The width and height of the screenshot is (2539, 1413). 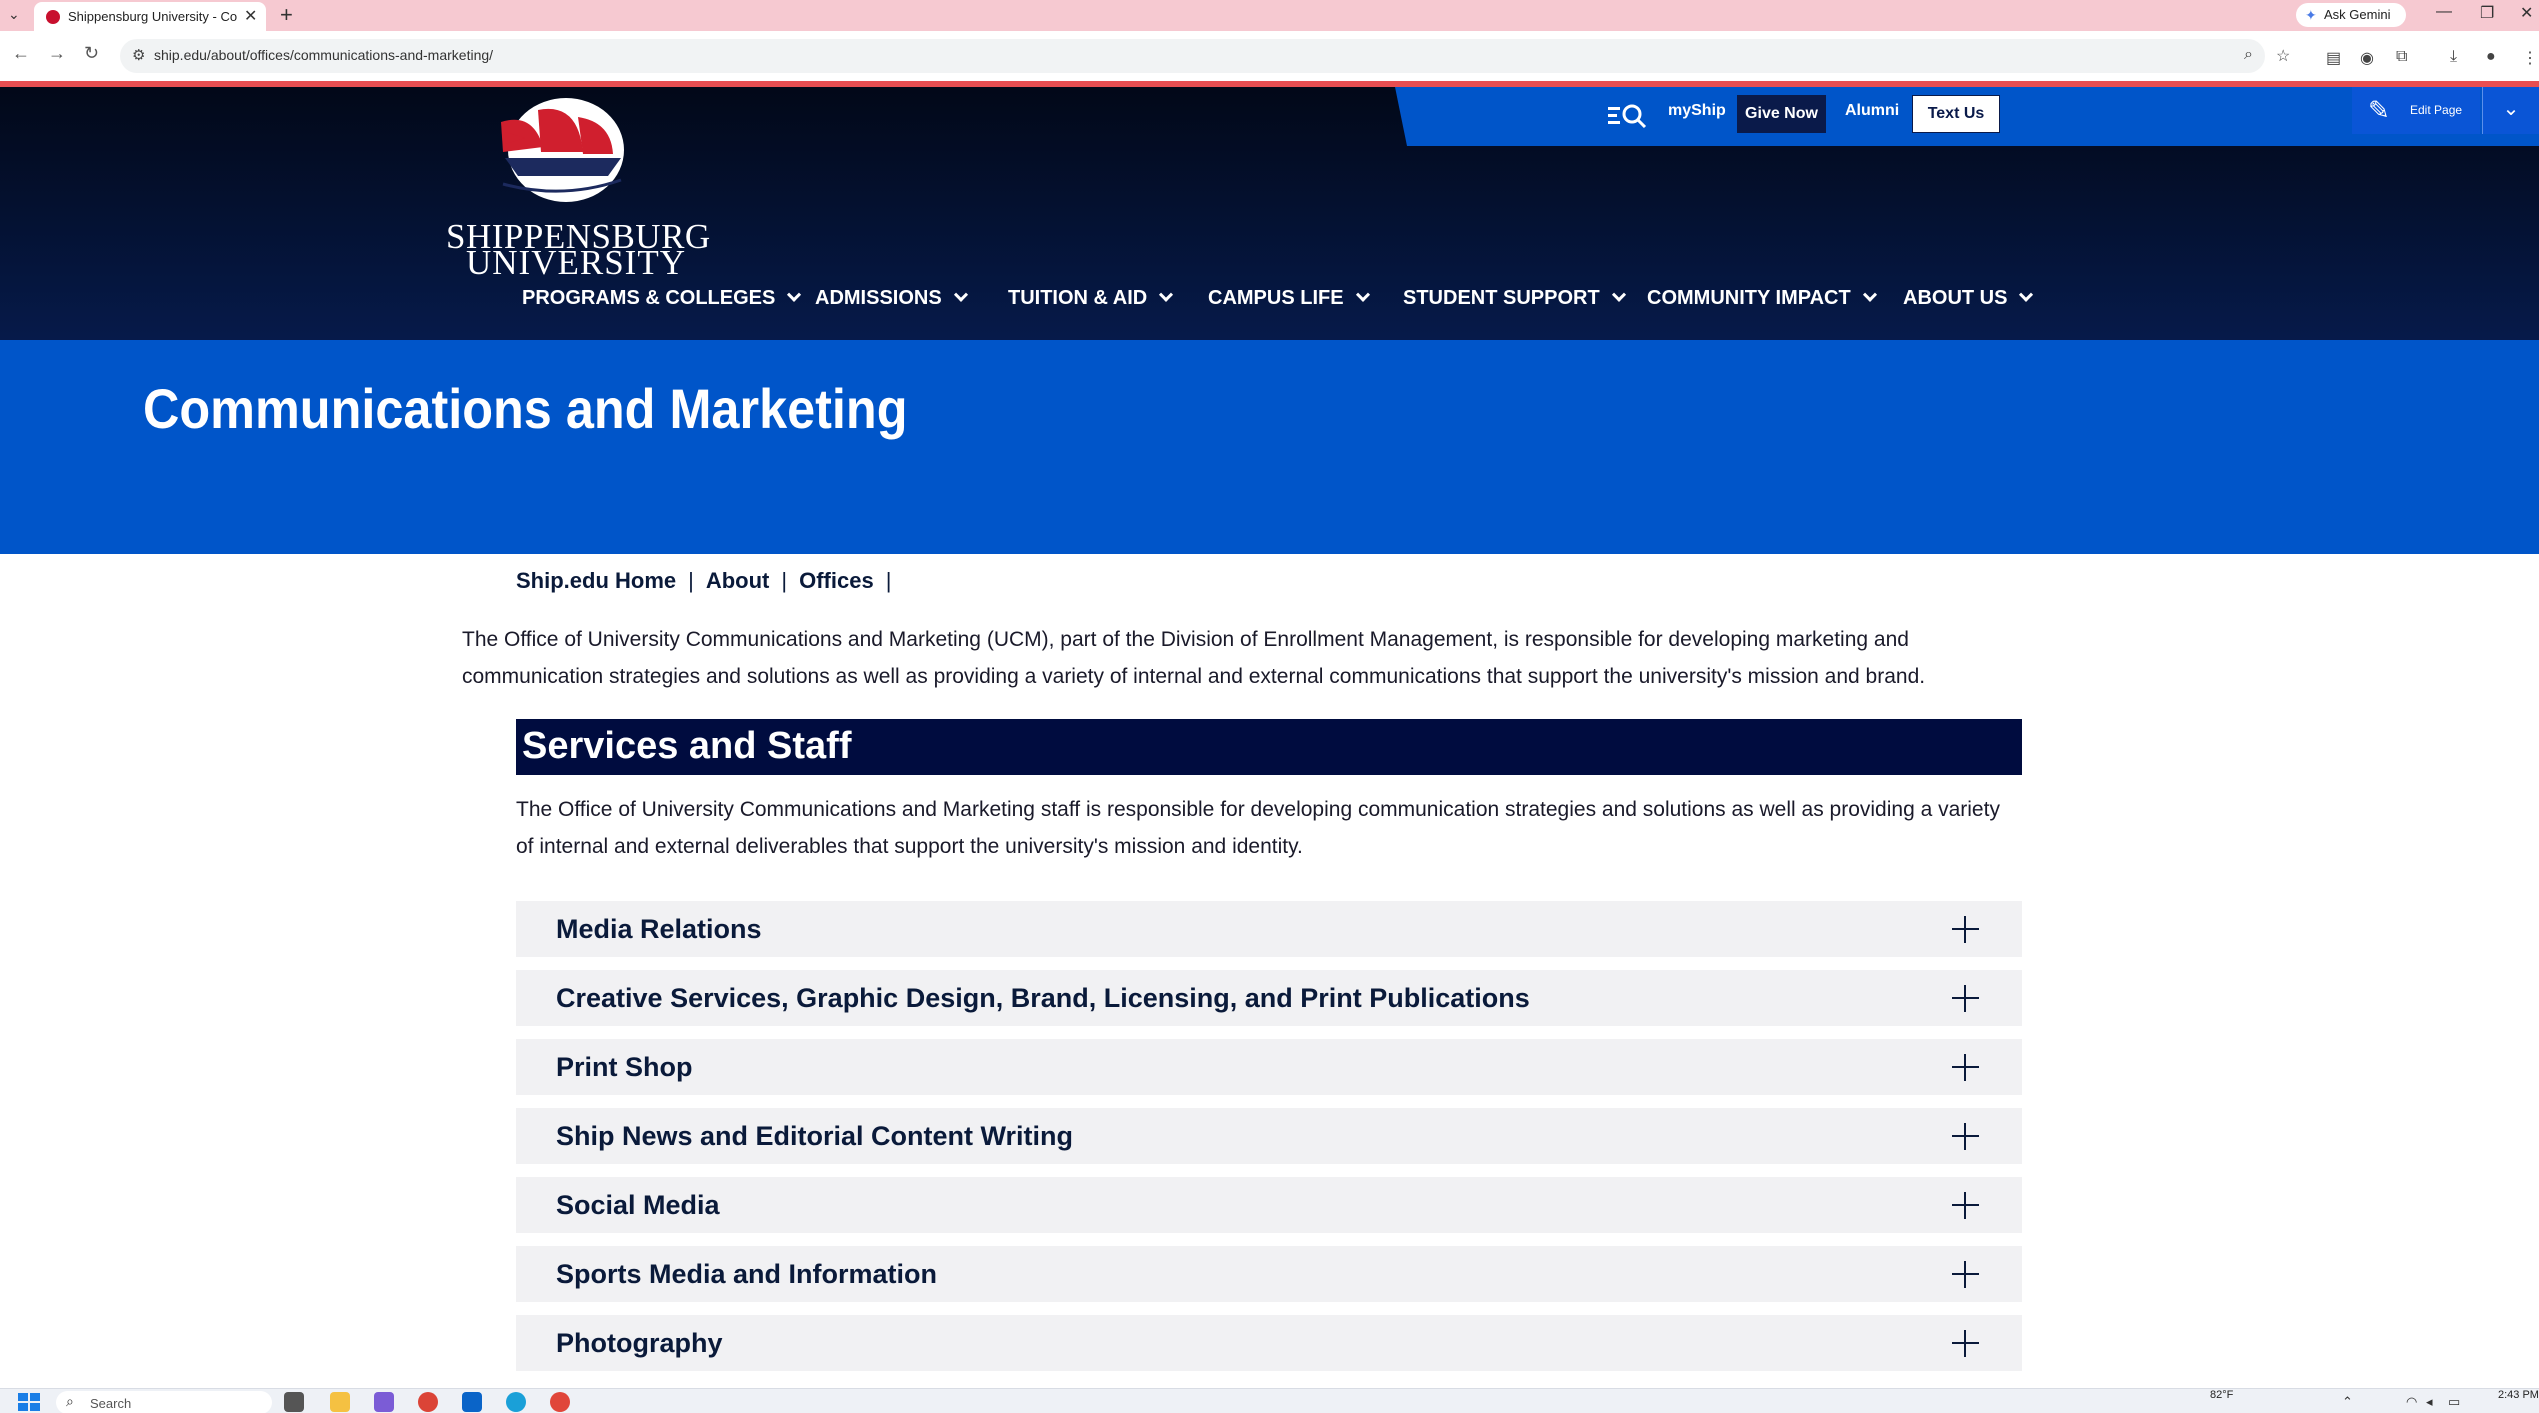 I want to click on nav-student-support: STUDENT SUPPORT, so click(x=1514, y=298).